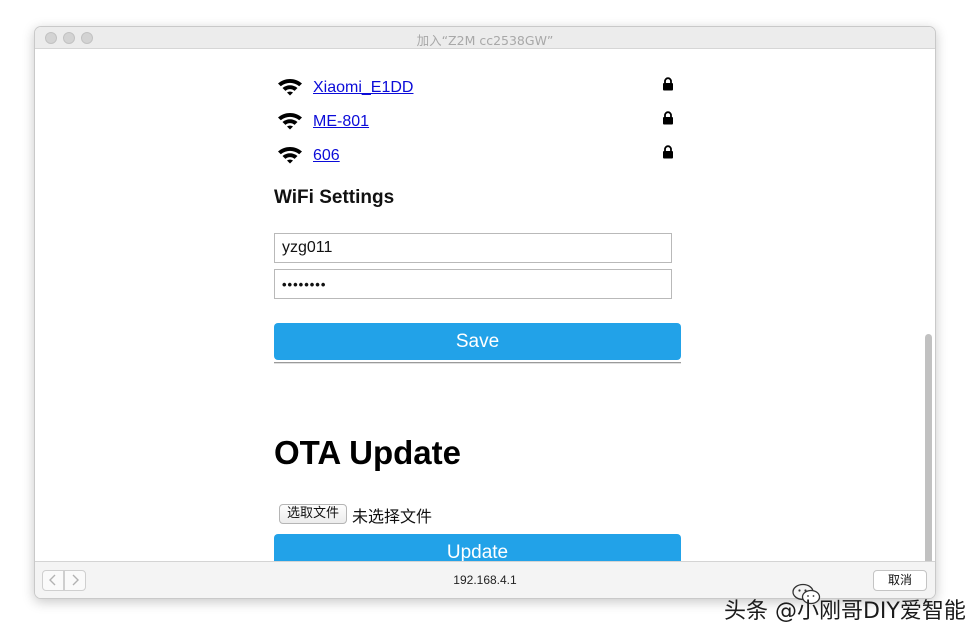  What do you see at coordinates (477, 157) in the screenshot?
I see `network-list-item: 606` at bounding box center [477, 157].